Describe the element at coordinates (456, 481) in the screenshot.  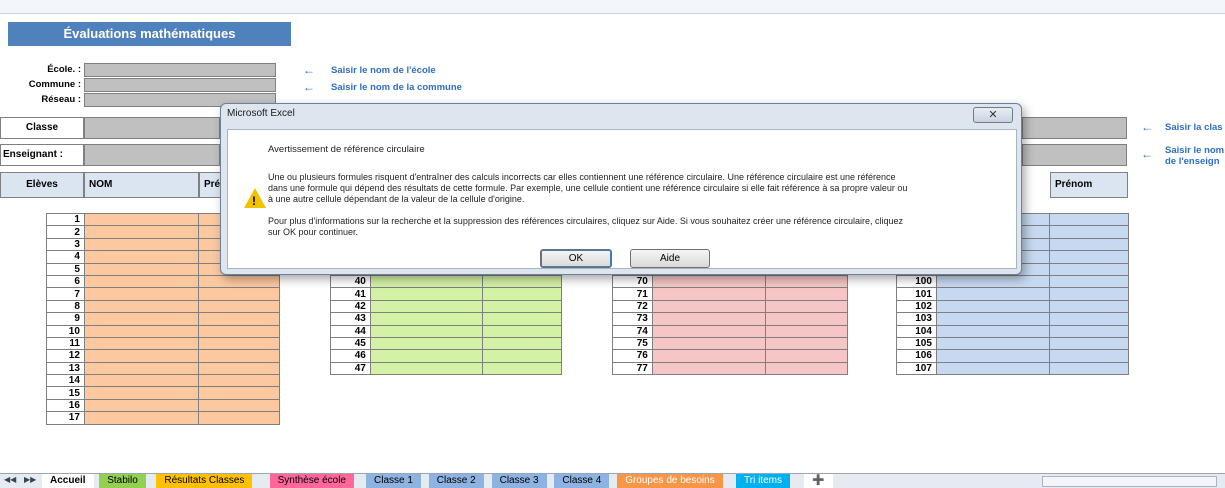
I see `tab-classe-2: Classe 2` at that location.